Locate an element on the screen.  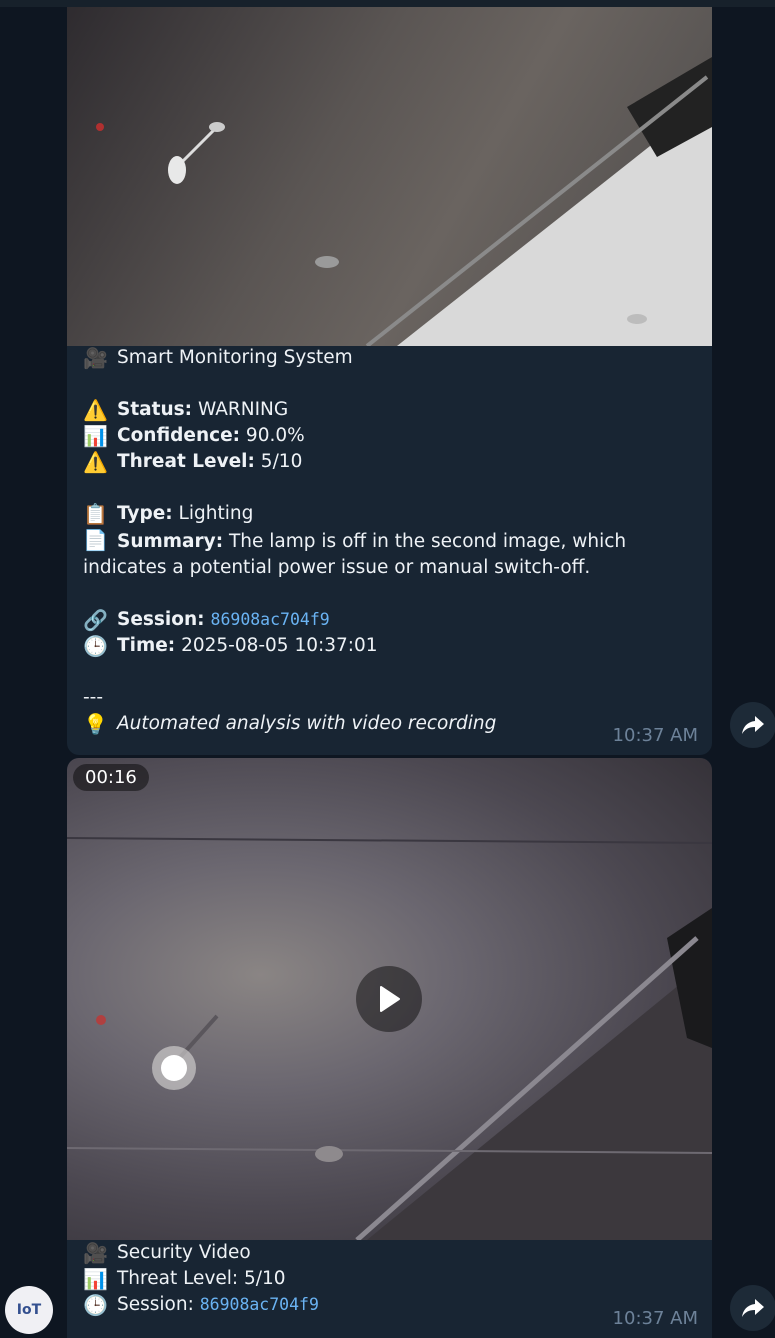
summary-label: Summary: is located at coordinates (170, 541).